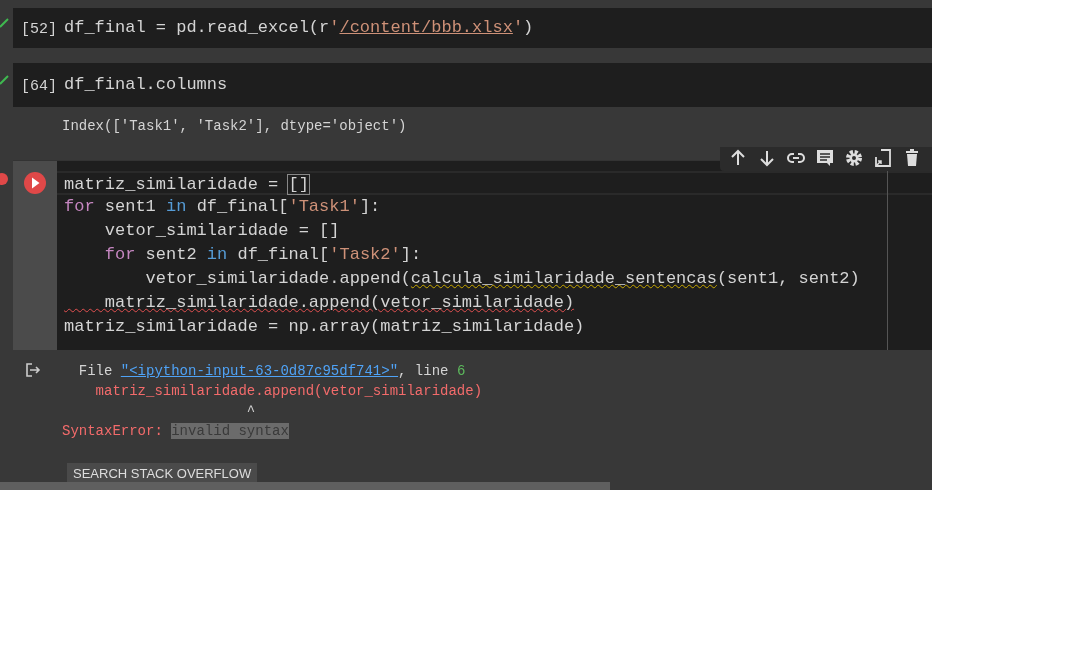  What do you see at coordinates (39, 30) in the screenshot?
I see `execution-count: [52]` at bounding box center [39, 30].